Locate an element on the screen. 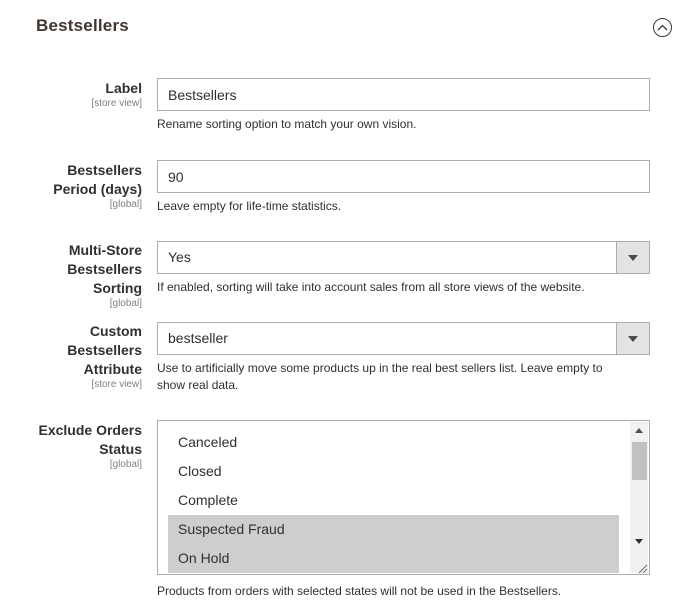 The width and height of the screenshot is (685, 616). section-title: Bestsellers is located at coordinates (82, 25).